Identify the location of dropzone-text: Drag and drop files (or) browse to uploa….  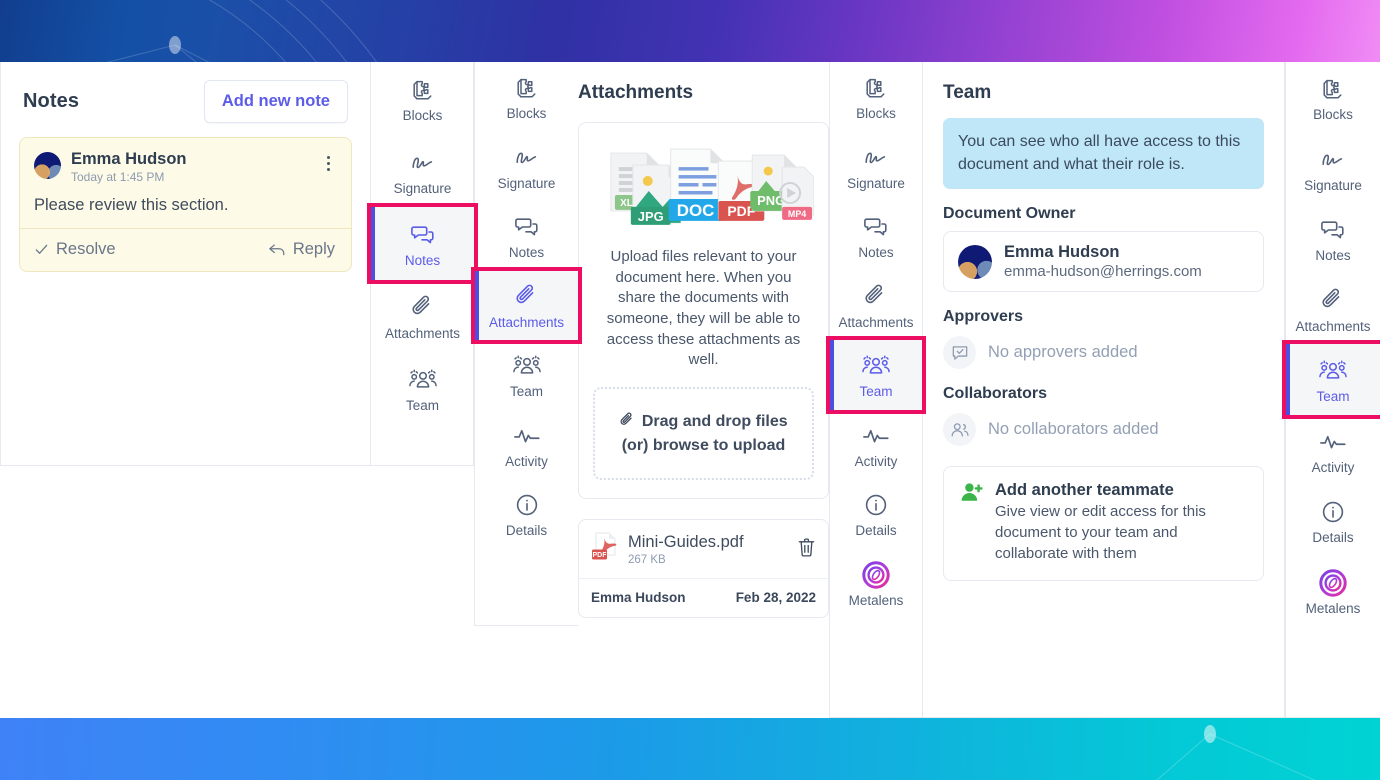
(704, 433).